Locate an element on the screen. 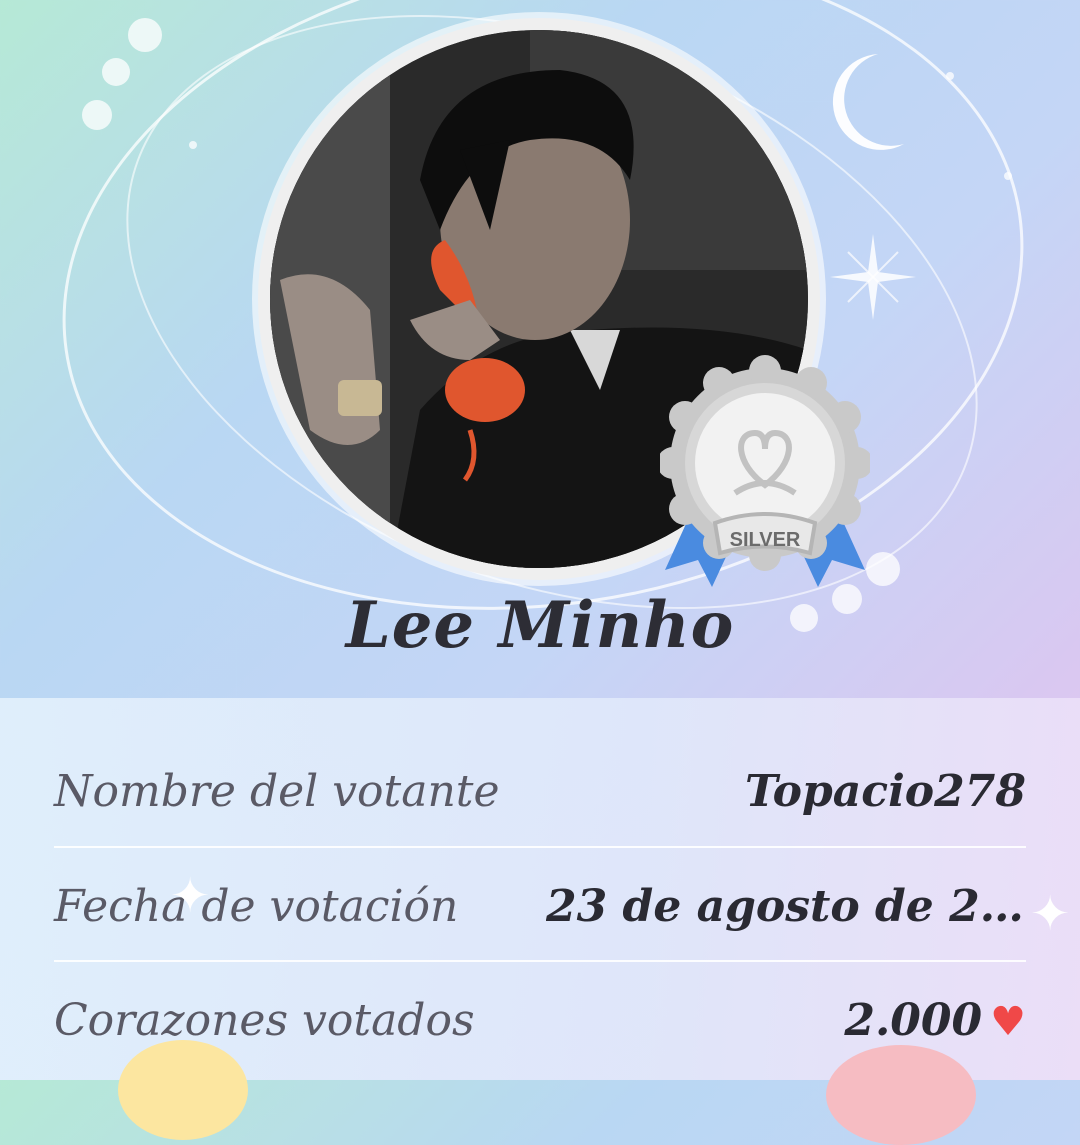  voter-name-value: Topacio278 is located at coordinates (885, 791).